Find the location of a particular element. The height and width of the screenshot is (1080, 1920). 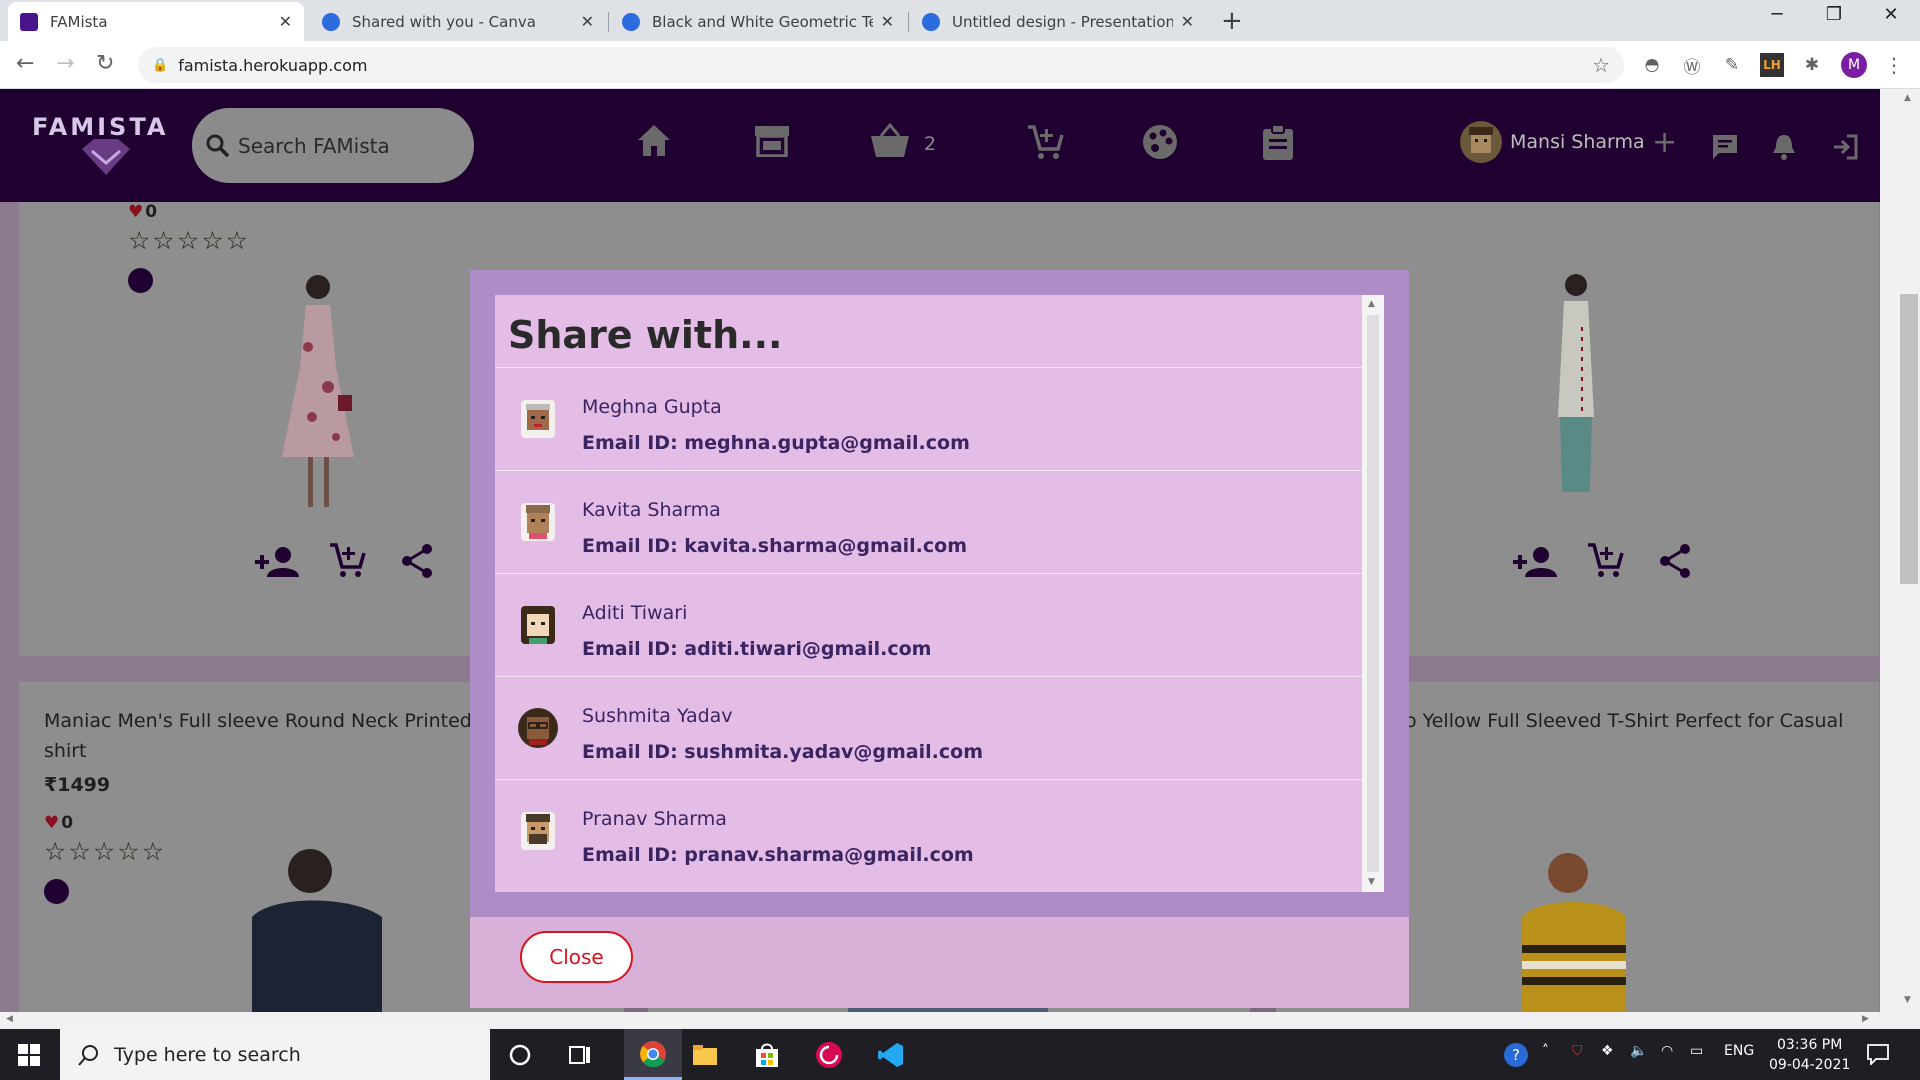

show-hidden-icons-icon: ˄ is located at coordinates (1545, 1051).